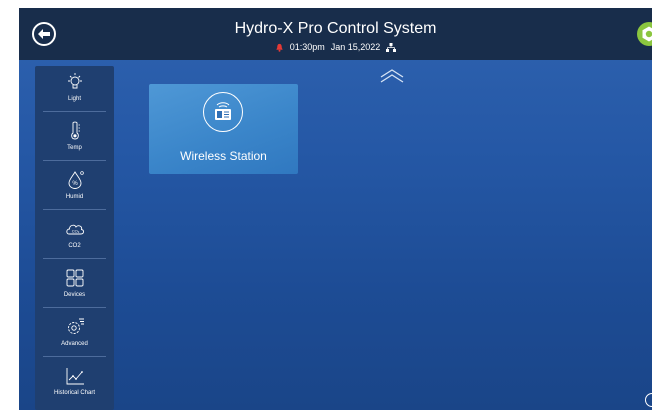 This screenshot has width=652, height=410. Describe the element at coordinates (223, 156) in the screenshot. I see `card-label: Wireless Station` at that location.